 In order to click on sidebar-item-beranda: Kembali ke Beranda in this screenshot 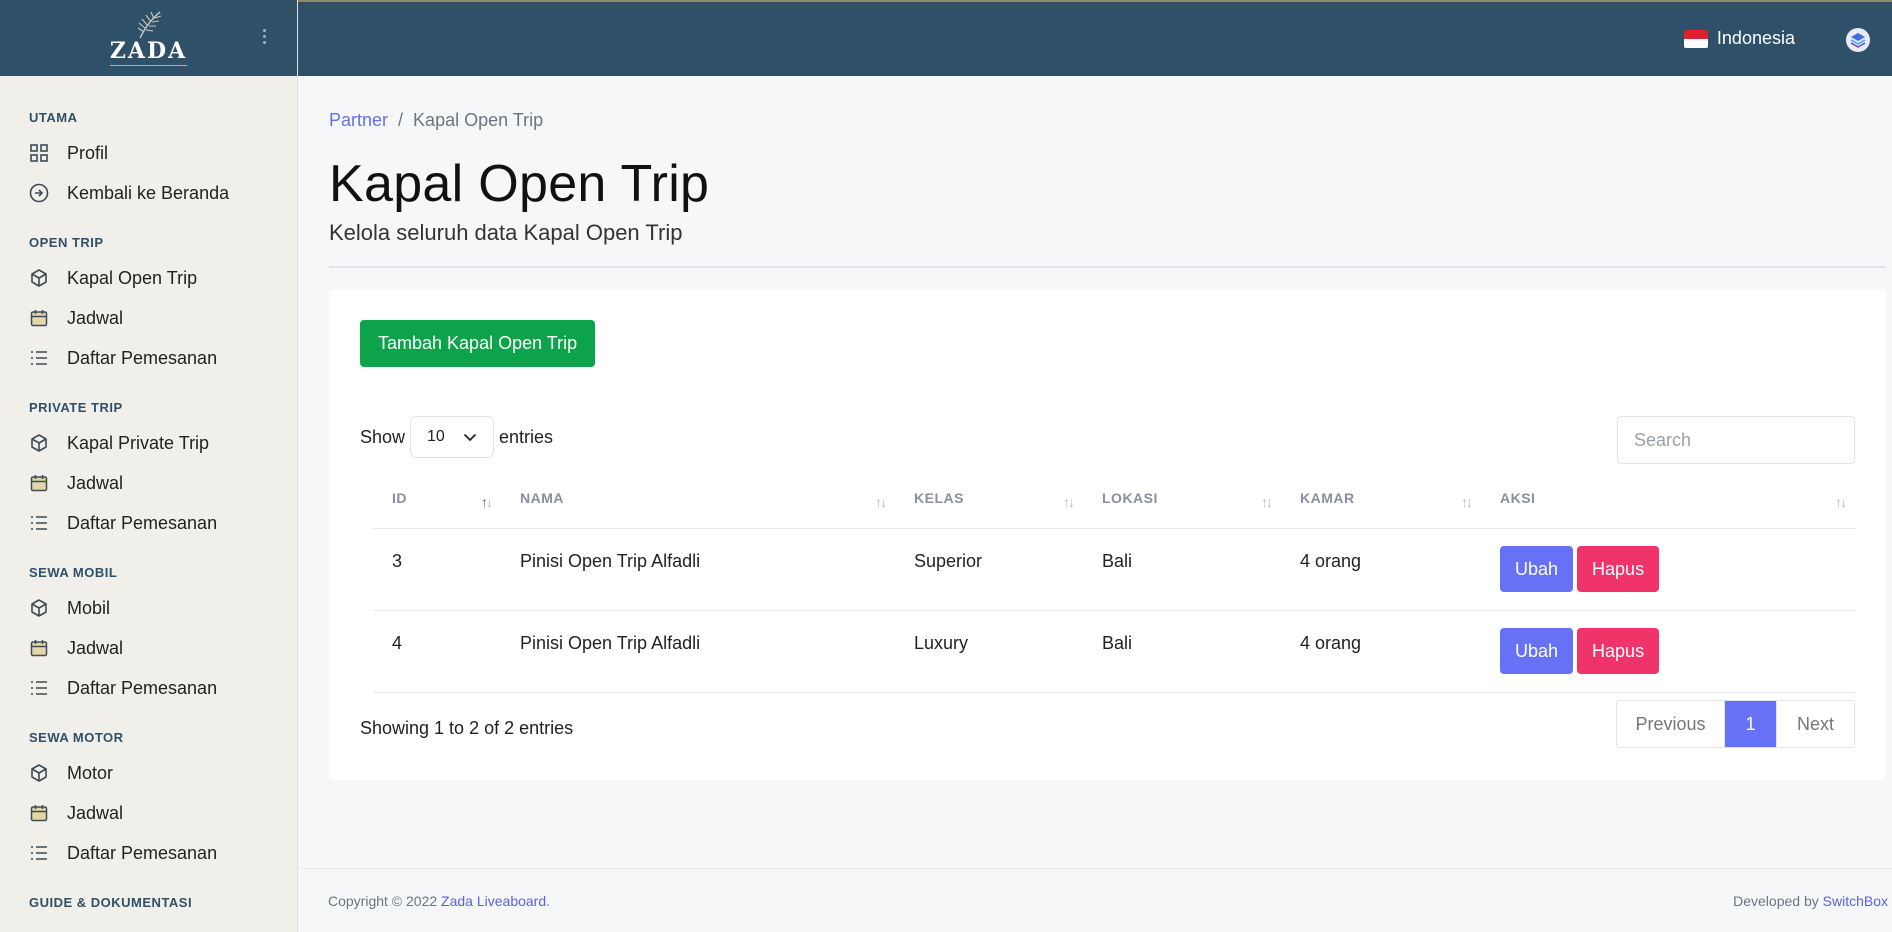, I will do `click(148, 193)`.